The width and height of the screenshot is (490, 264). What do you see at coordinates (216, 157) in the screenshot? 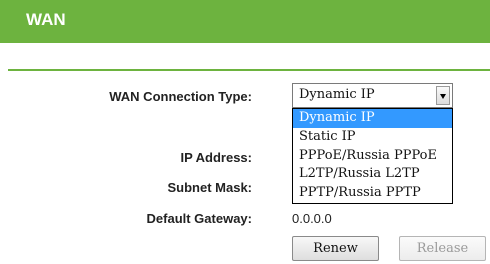
I see `ip-address-label: IP Address:` at bounding box center [216, 157].